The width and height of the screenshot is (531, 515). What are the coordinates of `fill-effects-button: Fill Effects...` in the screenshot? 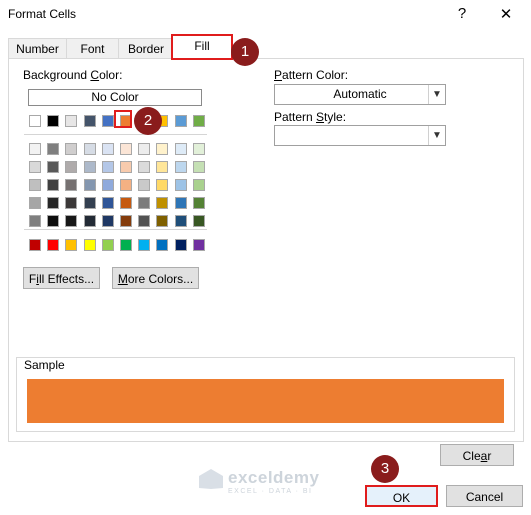 It's located at (61, 278).